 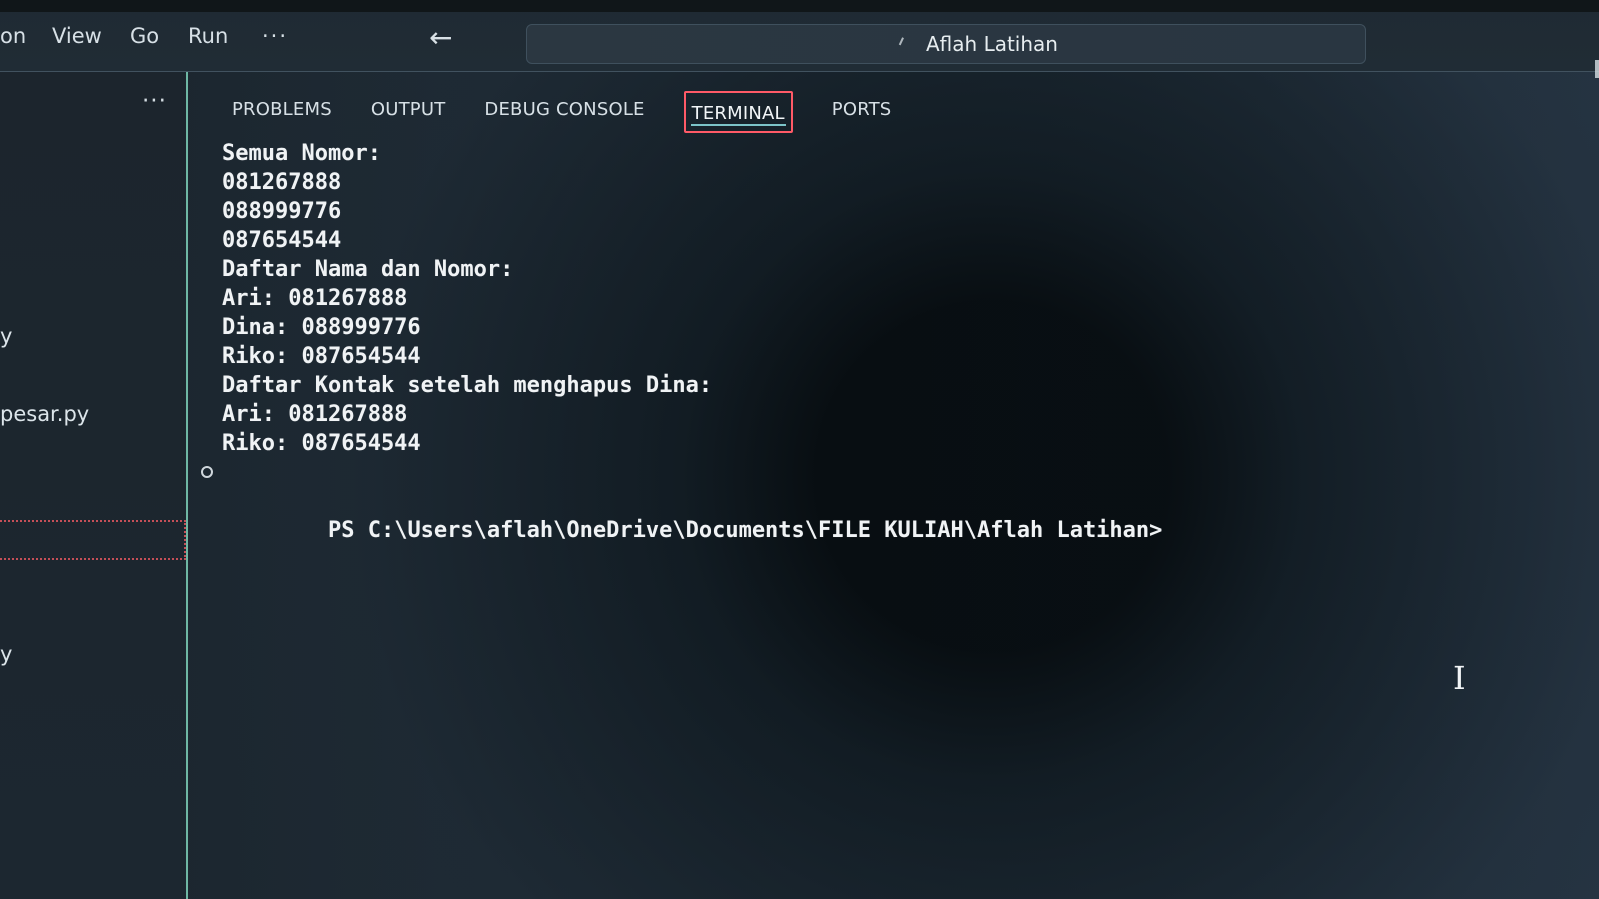 What do you see at coordinates (44, 414) in the screenshot?
I see `sidebar-file-item: pesar.py` at bounding box center [44, 414].